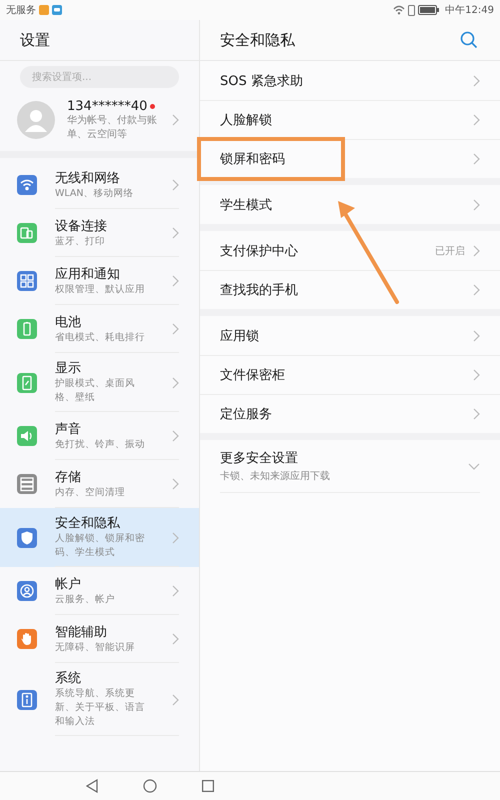 The image size is (500, 800). What do you see at coordinates (68, 584) in the screenshot?
I see `menu-item-title: 帐户` at bounding box center [68, 584].